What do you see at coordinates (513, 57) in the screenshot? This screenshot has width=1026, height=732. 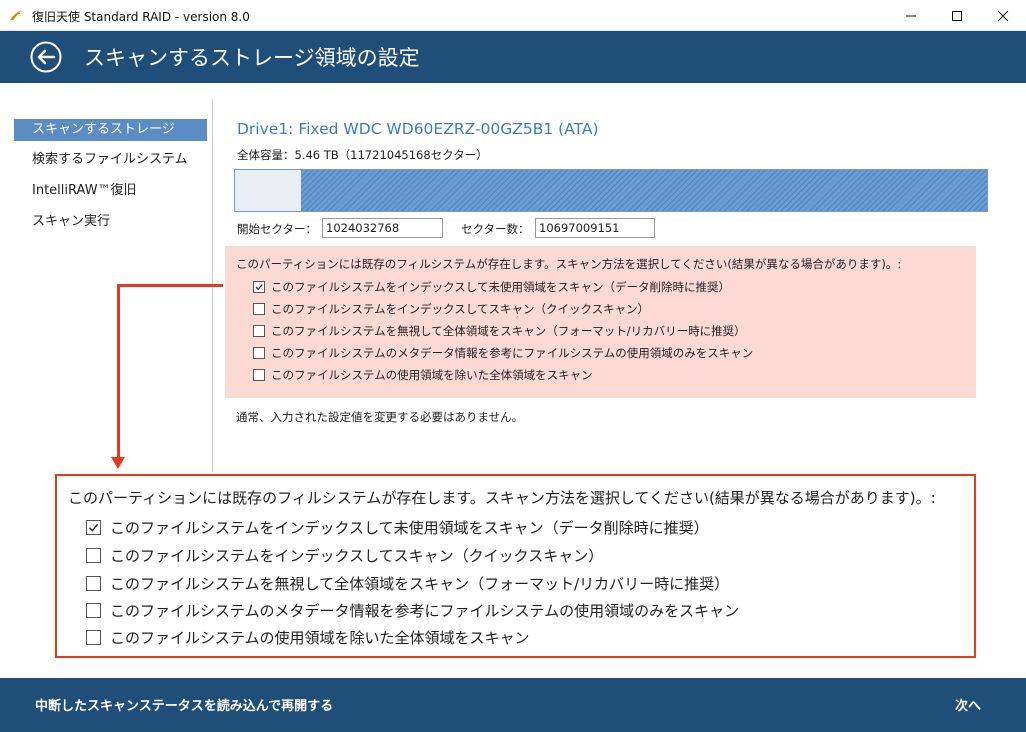 I see `page-header: スキャンするストレージ領域の設定` at bounding box center [513, 57].